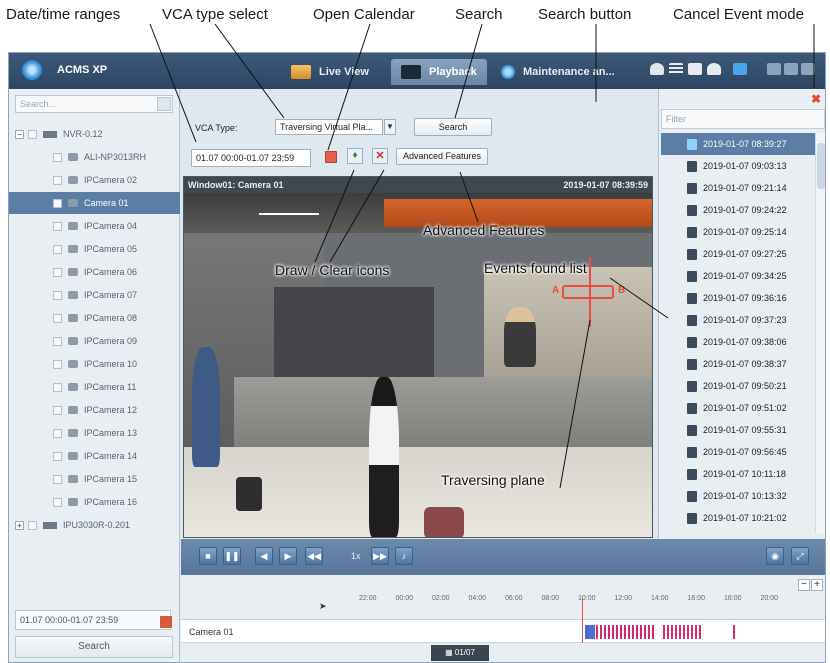  Describe the element at coordinates (743, 298) in the screenshot. I see `event-item: 2019-01-07 09:36:16` at that location.